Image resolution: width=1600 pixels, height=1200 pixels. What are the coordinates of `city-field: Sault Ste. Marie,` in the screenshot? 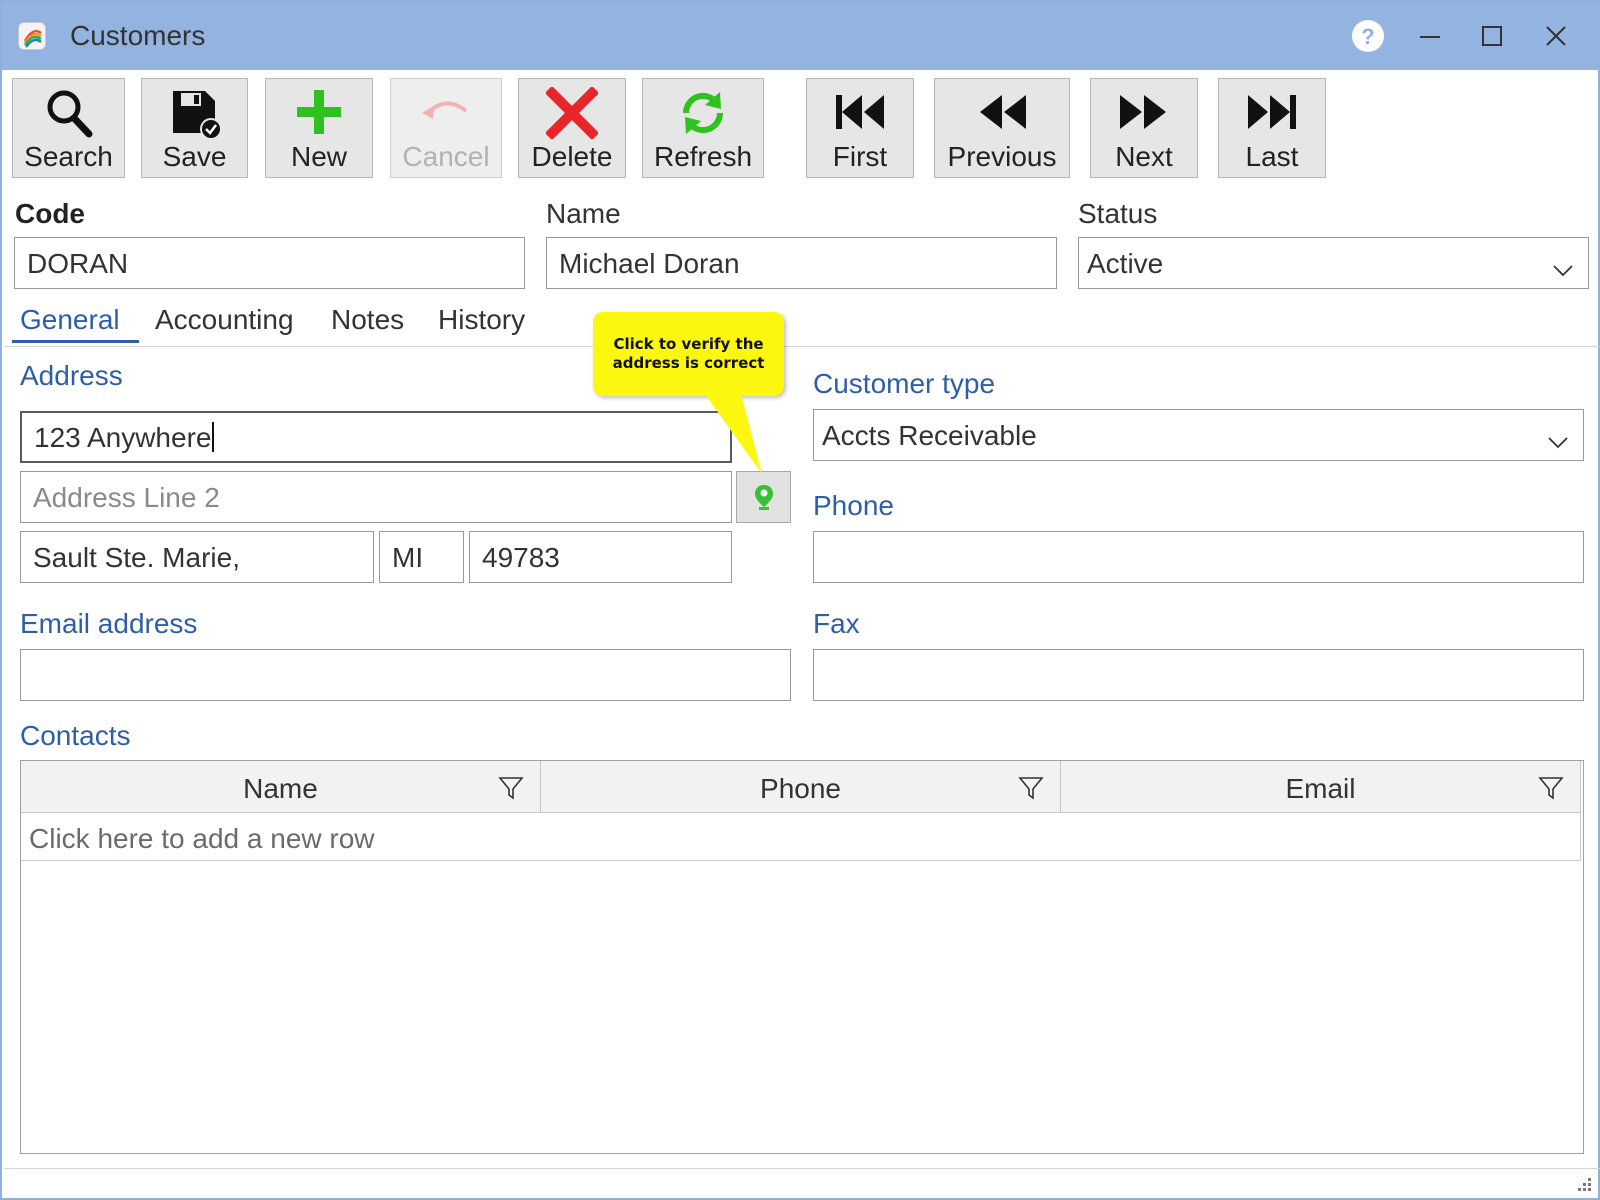 It's located at (197, 557).